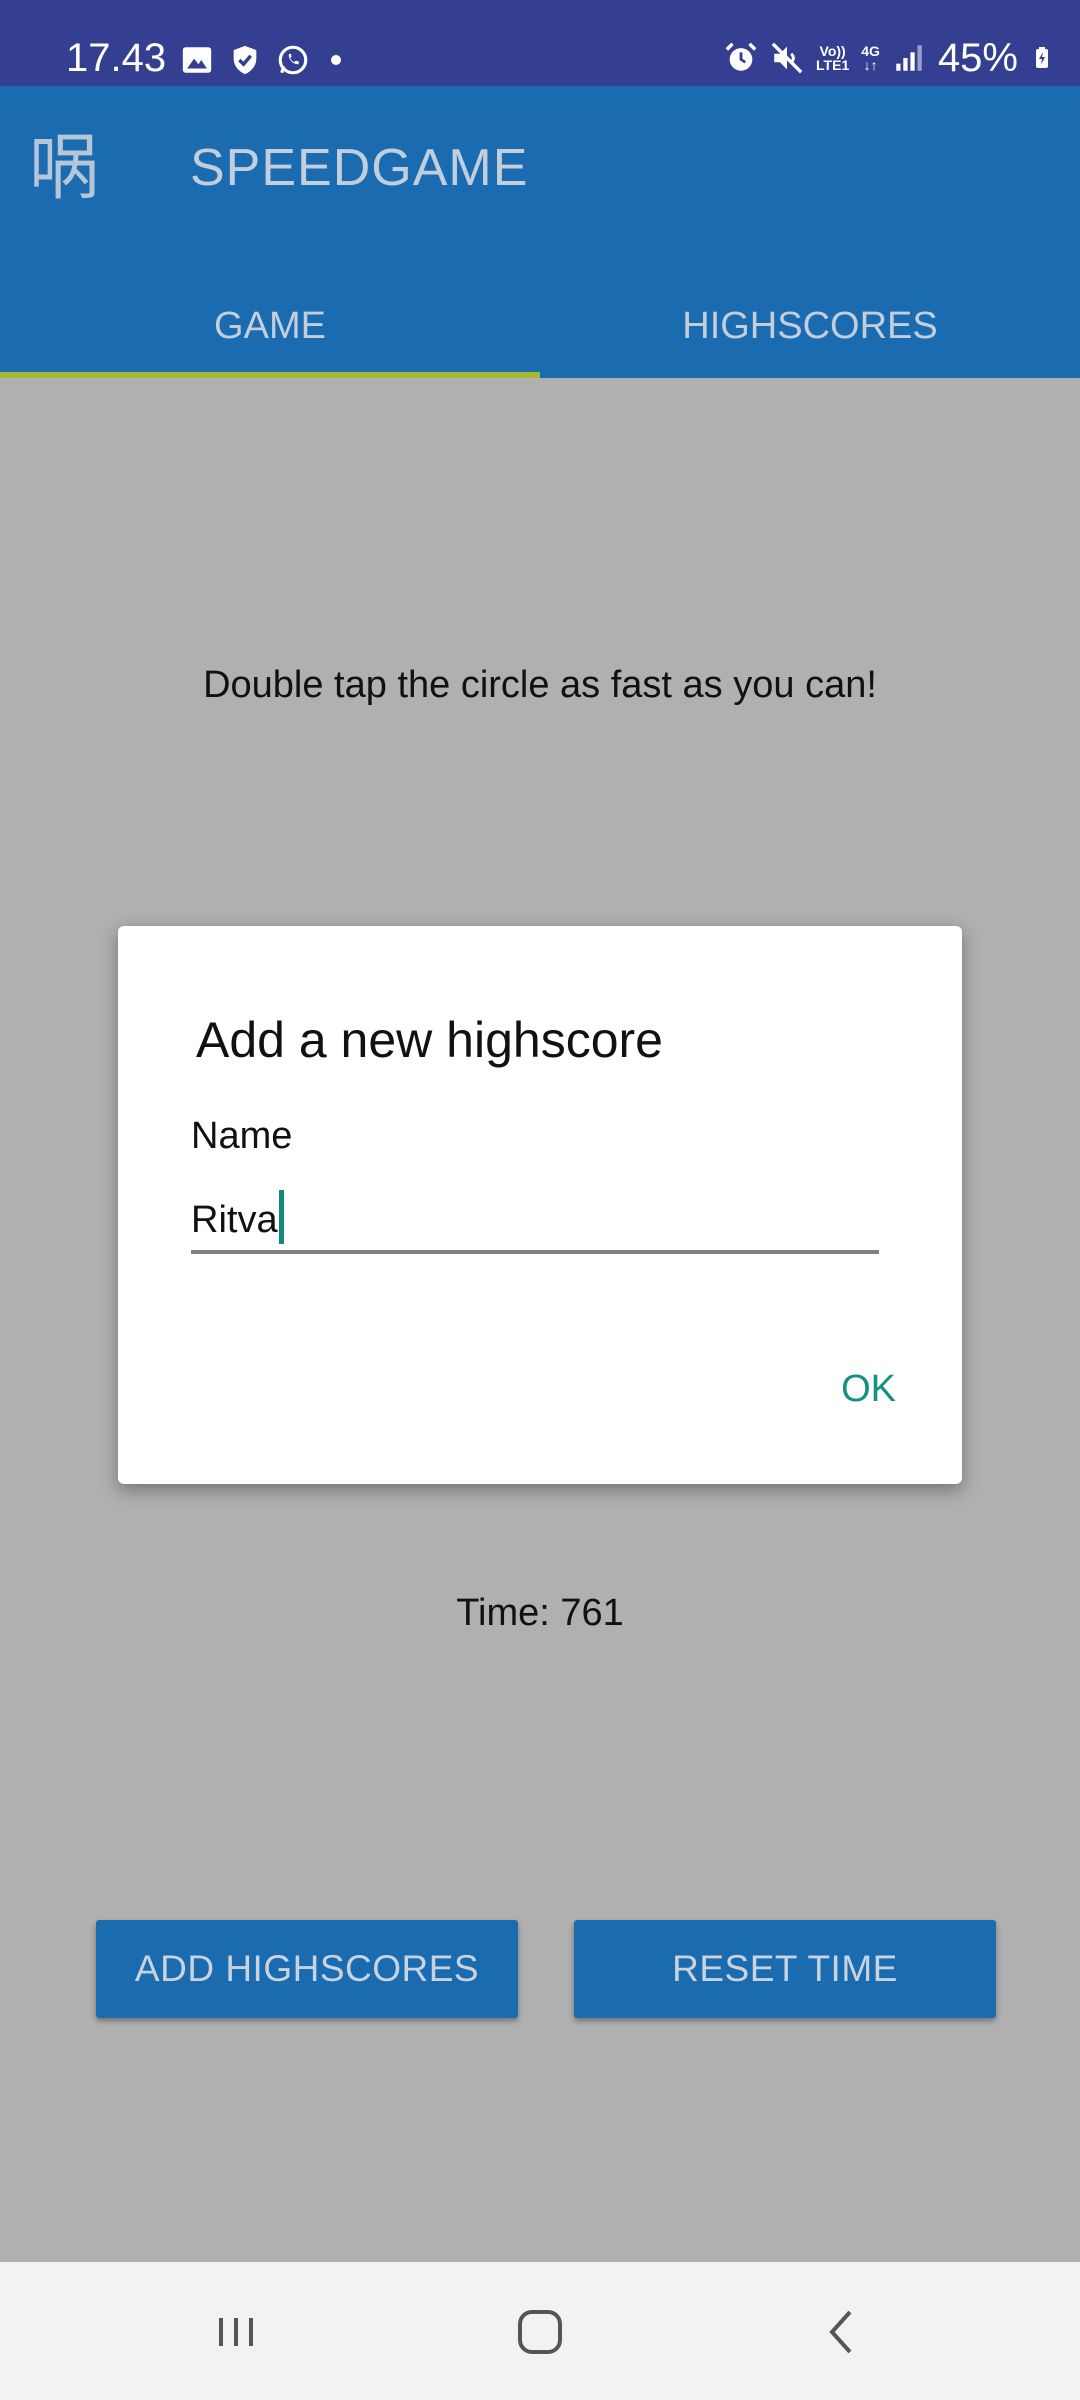 The height and width of the screenshot is (2400, 1080). What do you see at coordinates (281, 1217) in the screenshot?
I see `text-cursor` at bounding box center [281, 1217].